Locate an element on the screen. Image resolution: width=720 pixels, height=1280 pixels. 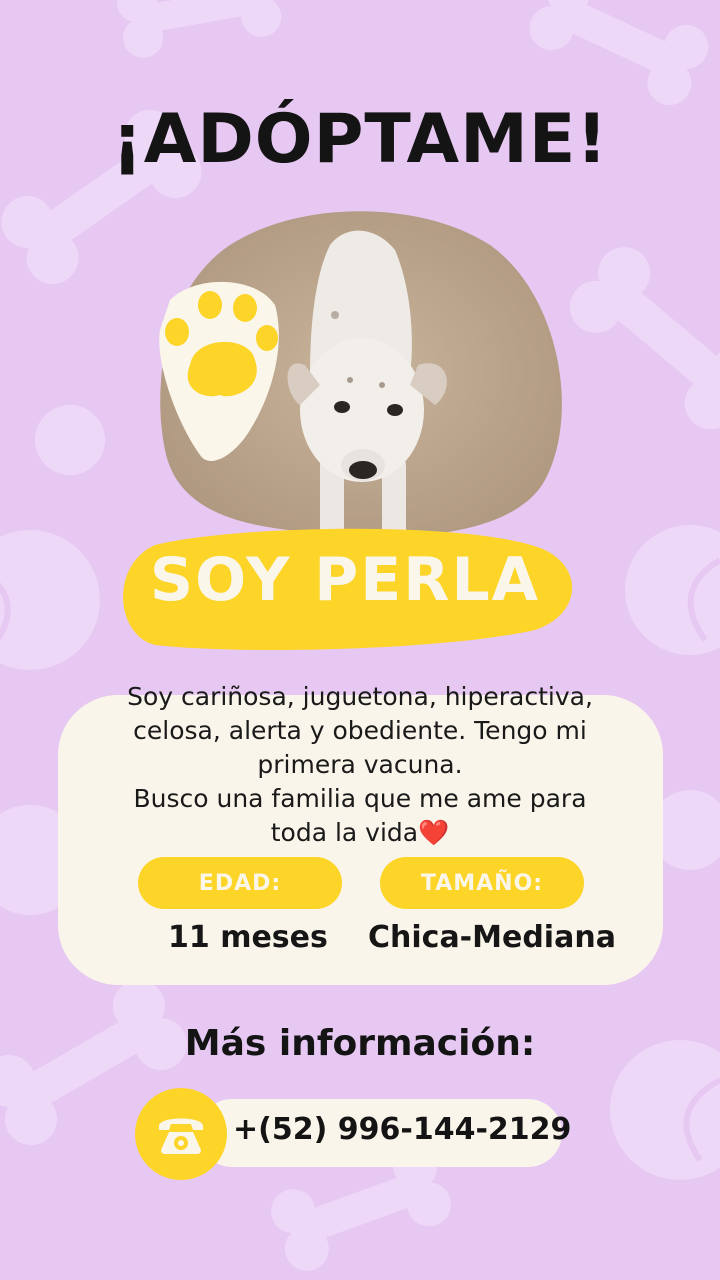
pet-name: SOY PERLA is located at coordinates (345, 580).